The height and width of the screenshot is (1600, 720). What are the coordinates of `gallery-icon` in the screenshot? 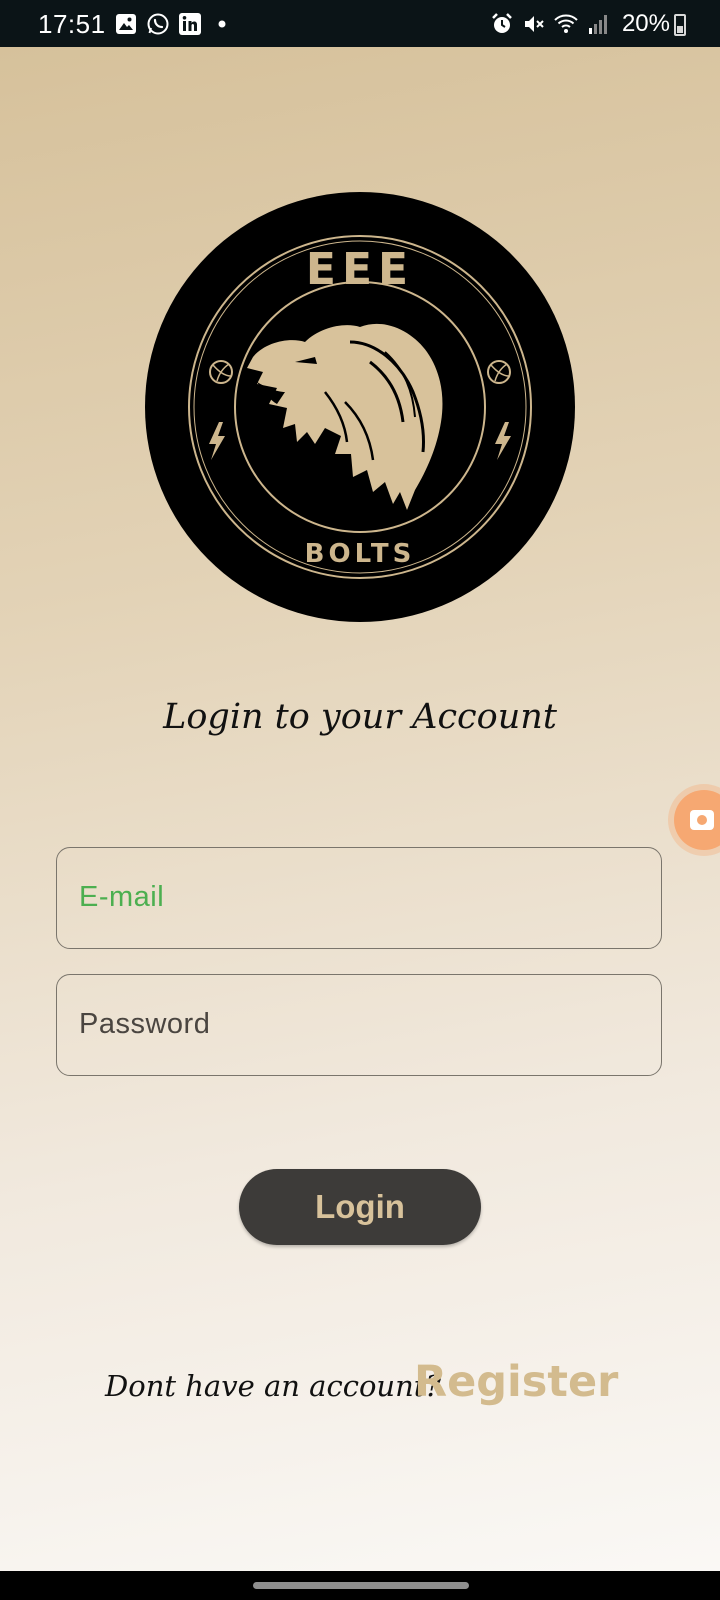 It's located at (126, 24).